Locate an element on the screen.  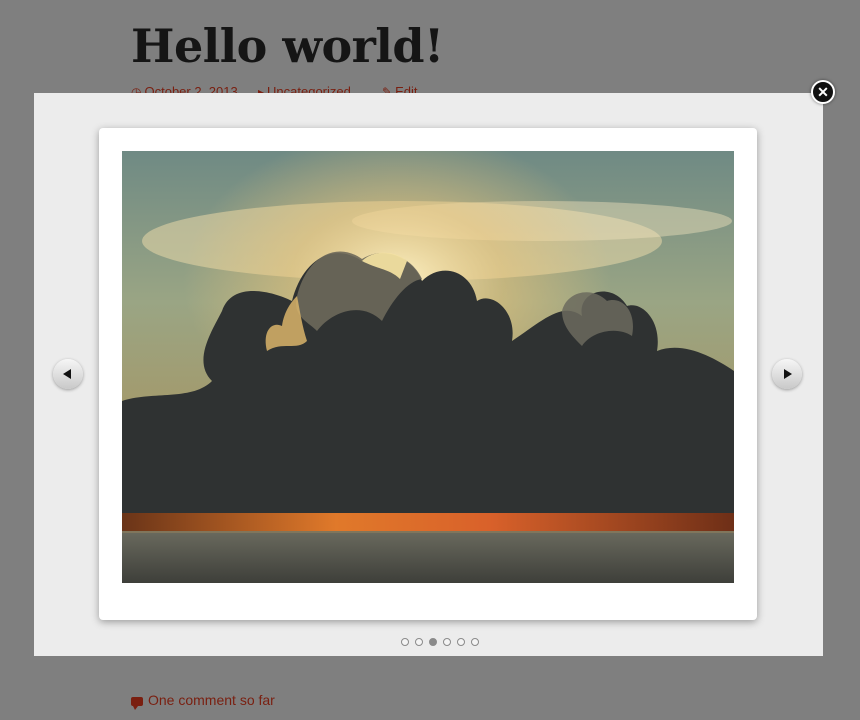
comment-bubble-icon is located at coordinates (137, 703).